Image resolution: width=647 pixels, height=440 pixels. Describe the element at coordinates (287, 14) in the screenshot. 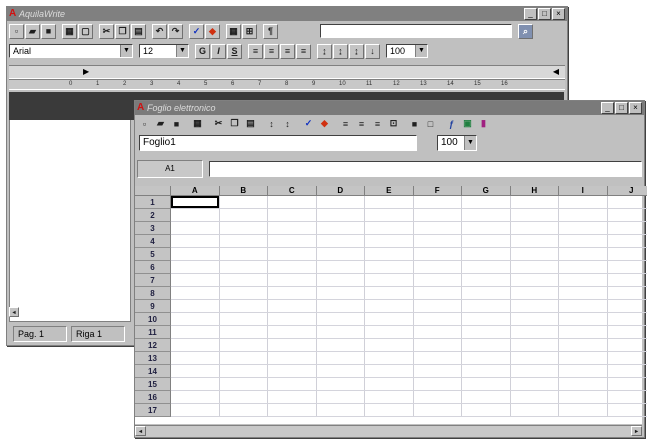

I see `writer-titlebar: A AquilaWrite _ □ ×` at that location.